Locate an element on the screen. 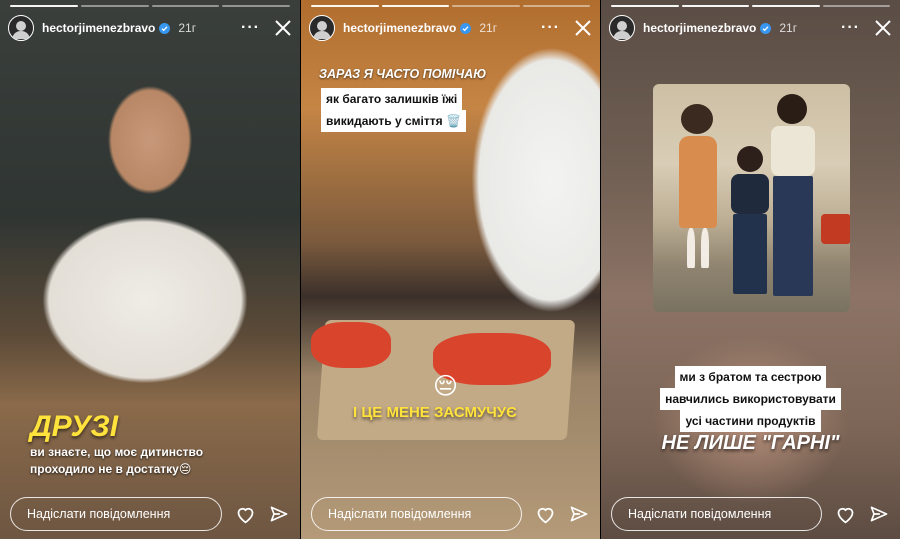  boxed-line: навчились використовувати is located at coordinates (750, 399).